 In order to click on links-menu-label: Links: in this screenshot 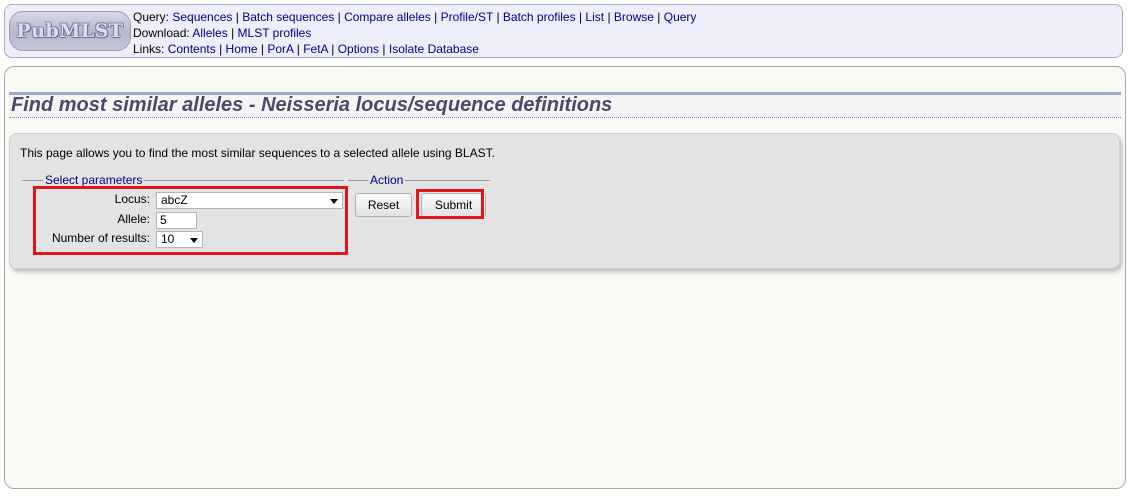, I will do `click(149, 49)`.